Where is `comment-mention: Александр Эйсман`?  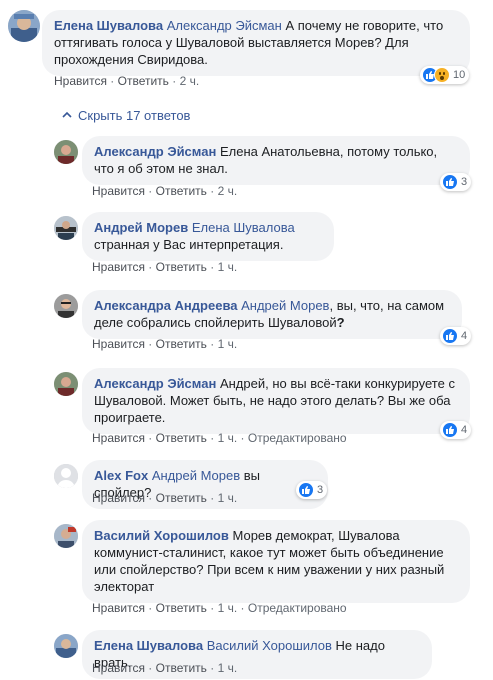 comment-mention: Александр Эйсман is located at coordinates (224, 25).